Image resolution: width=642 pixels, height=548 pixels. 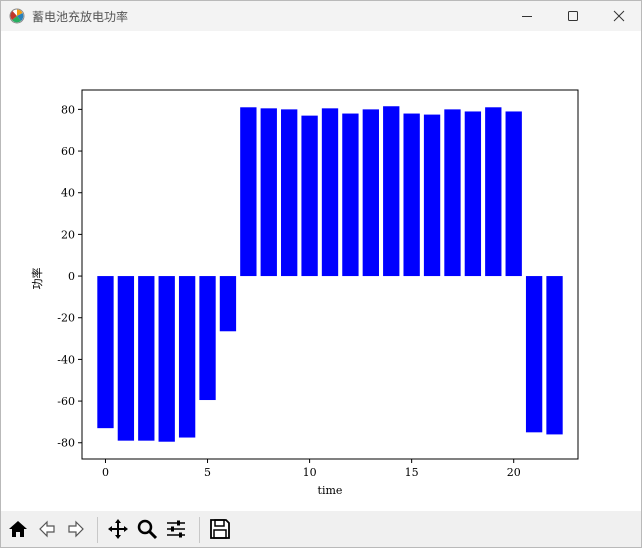 I want to click on y-tick-label: 40, so click(x=68, y=193).